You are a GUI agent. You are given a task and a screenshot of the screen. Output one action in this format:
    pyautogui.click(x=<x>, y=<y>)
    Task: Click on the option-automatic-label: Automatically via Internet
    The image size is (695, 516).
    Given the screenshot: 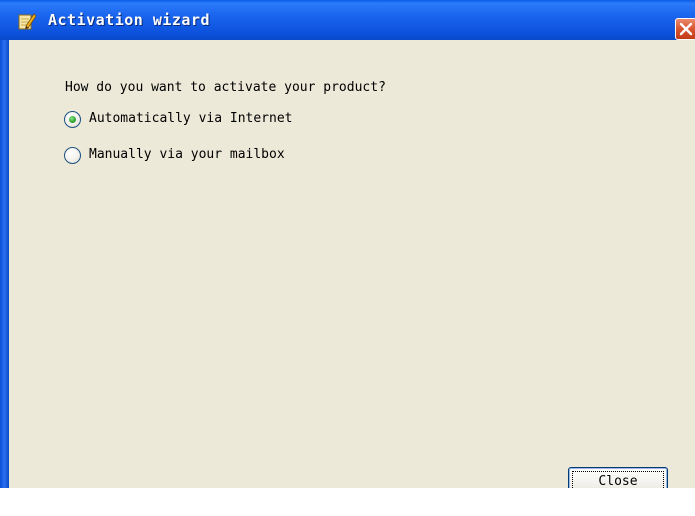 What is the action you would take?
    pyautogui.click(x=191, y=119)
    